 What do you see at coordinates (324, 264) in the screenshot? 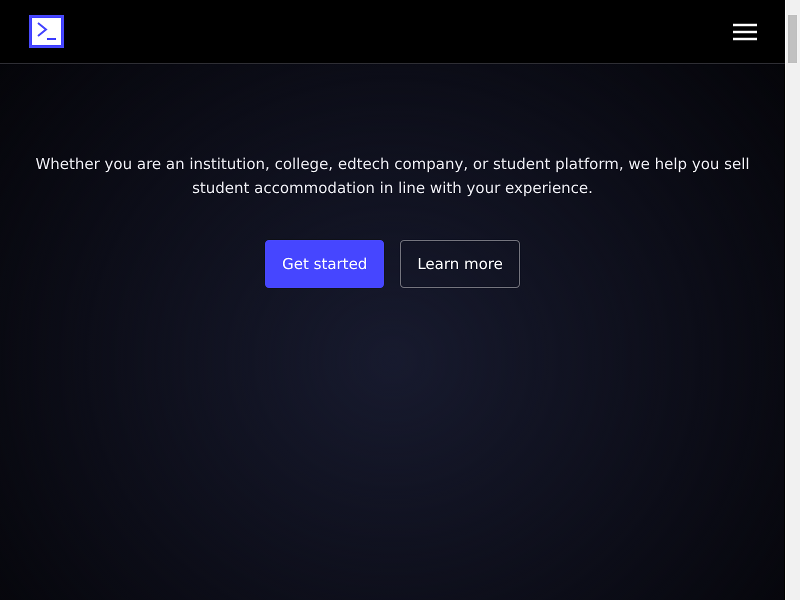
I see `get-started-button: Get started` at bounding box center [324, 264].